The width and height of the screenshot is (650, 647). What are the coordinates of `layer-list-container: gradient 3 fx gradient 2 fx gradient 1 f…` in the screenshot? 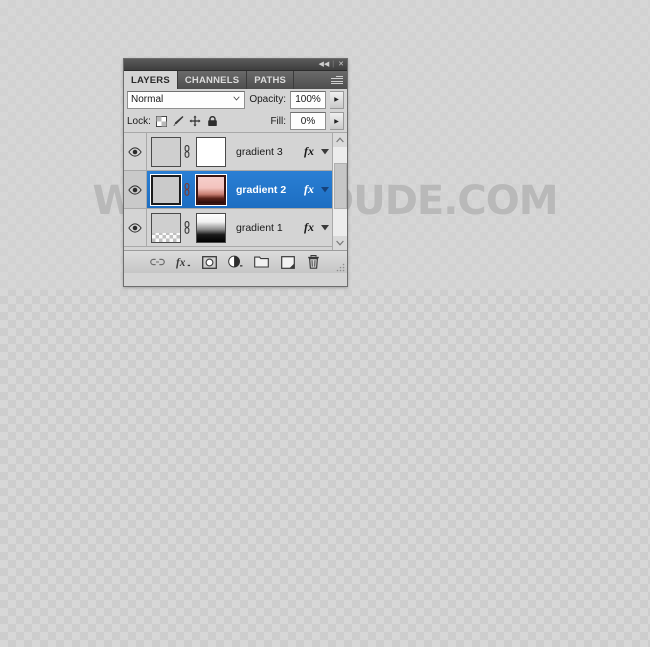 It's located at (235, 191).